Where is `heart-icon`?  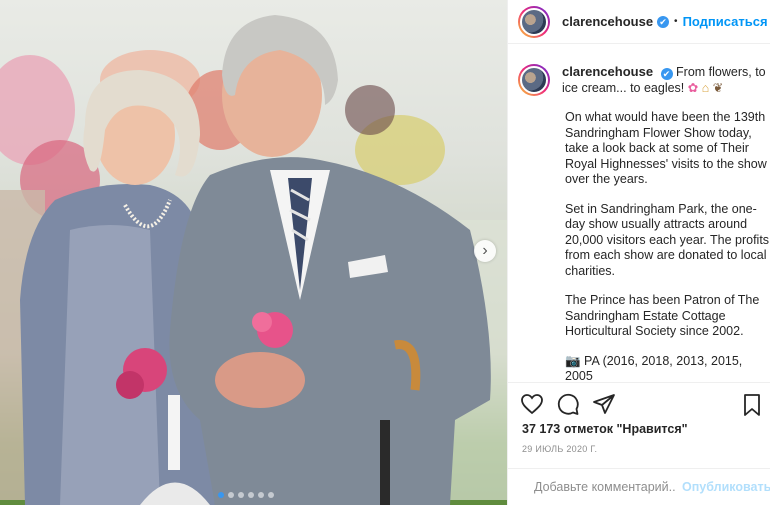
heart-icon is located at coordinates (532, 404).